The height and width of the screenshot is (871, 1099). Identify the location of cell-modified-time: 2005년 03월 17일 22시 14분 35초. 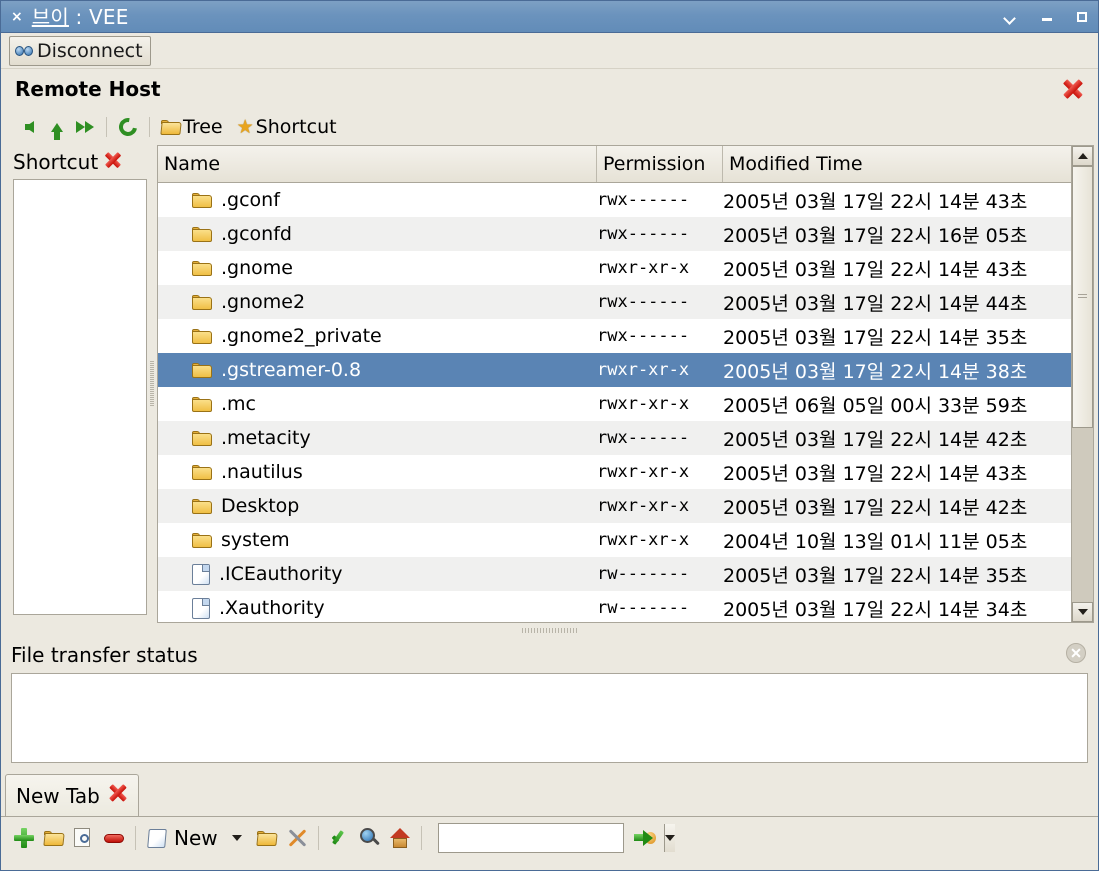
(875, 337).